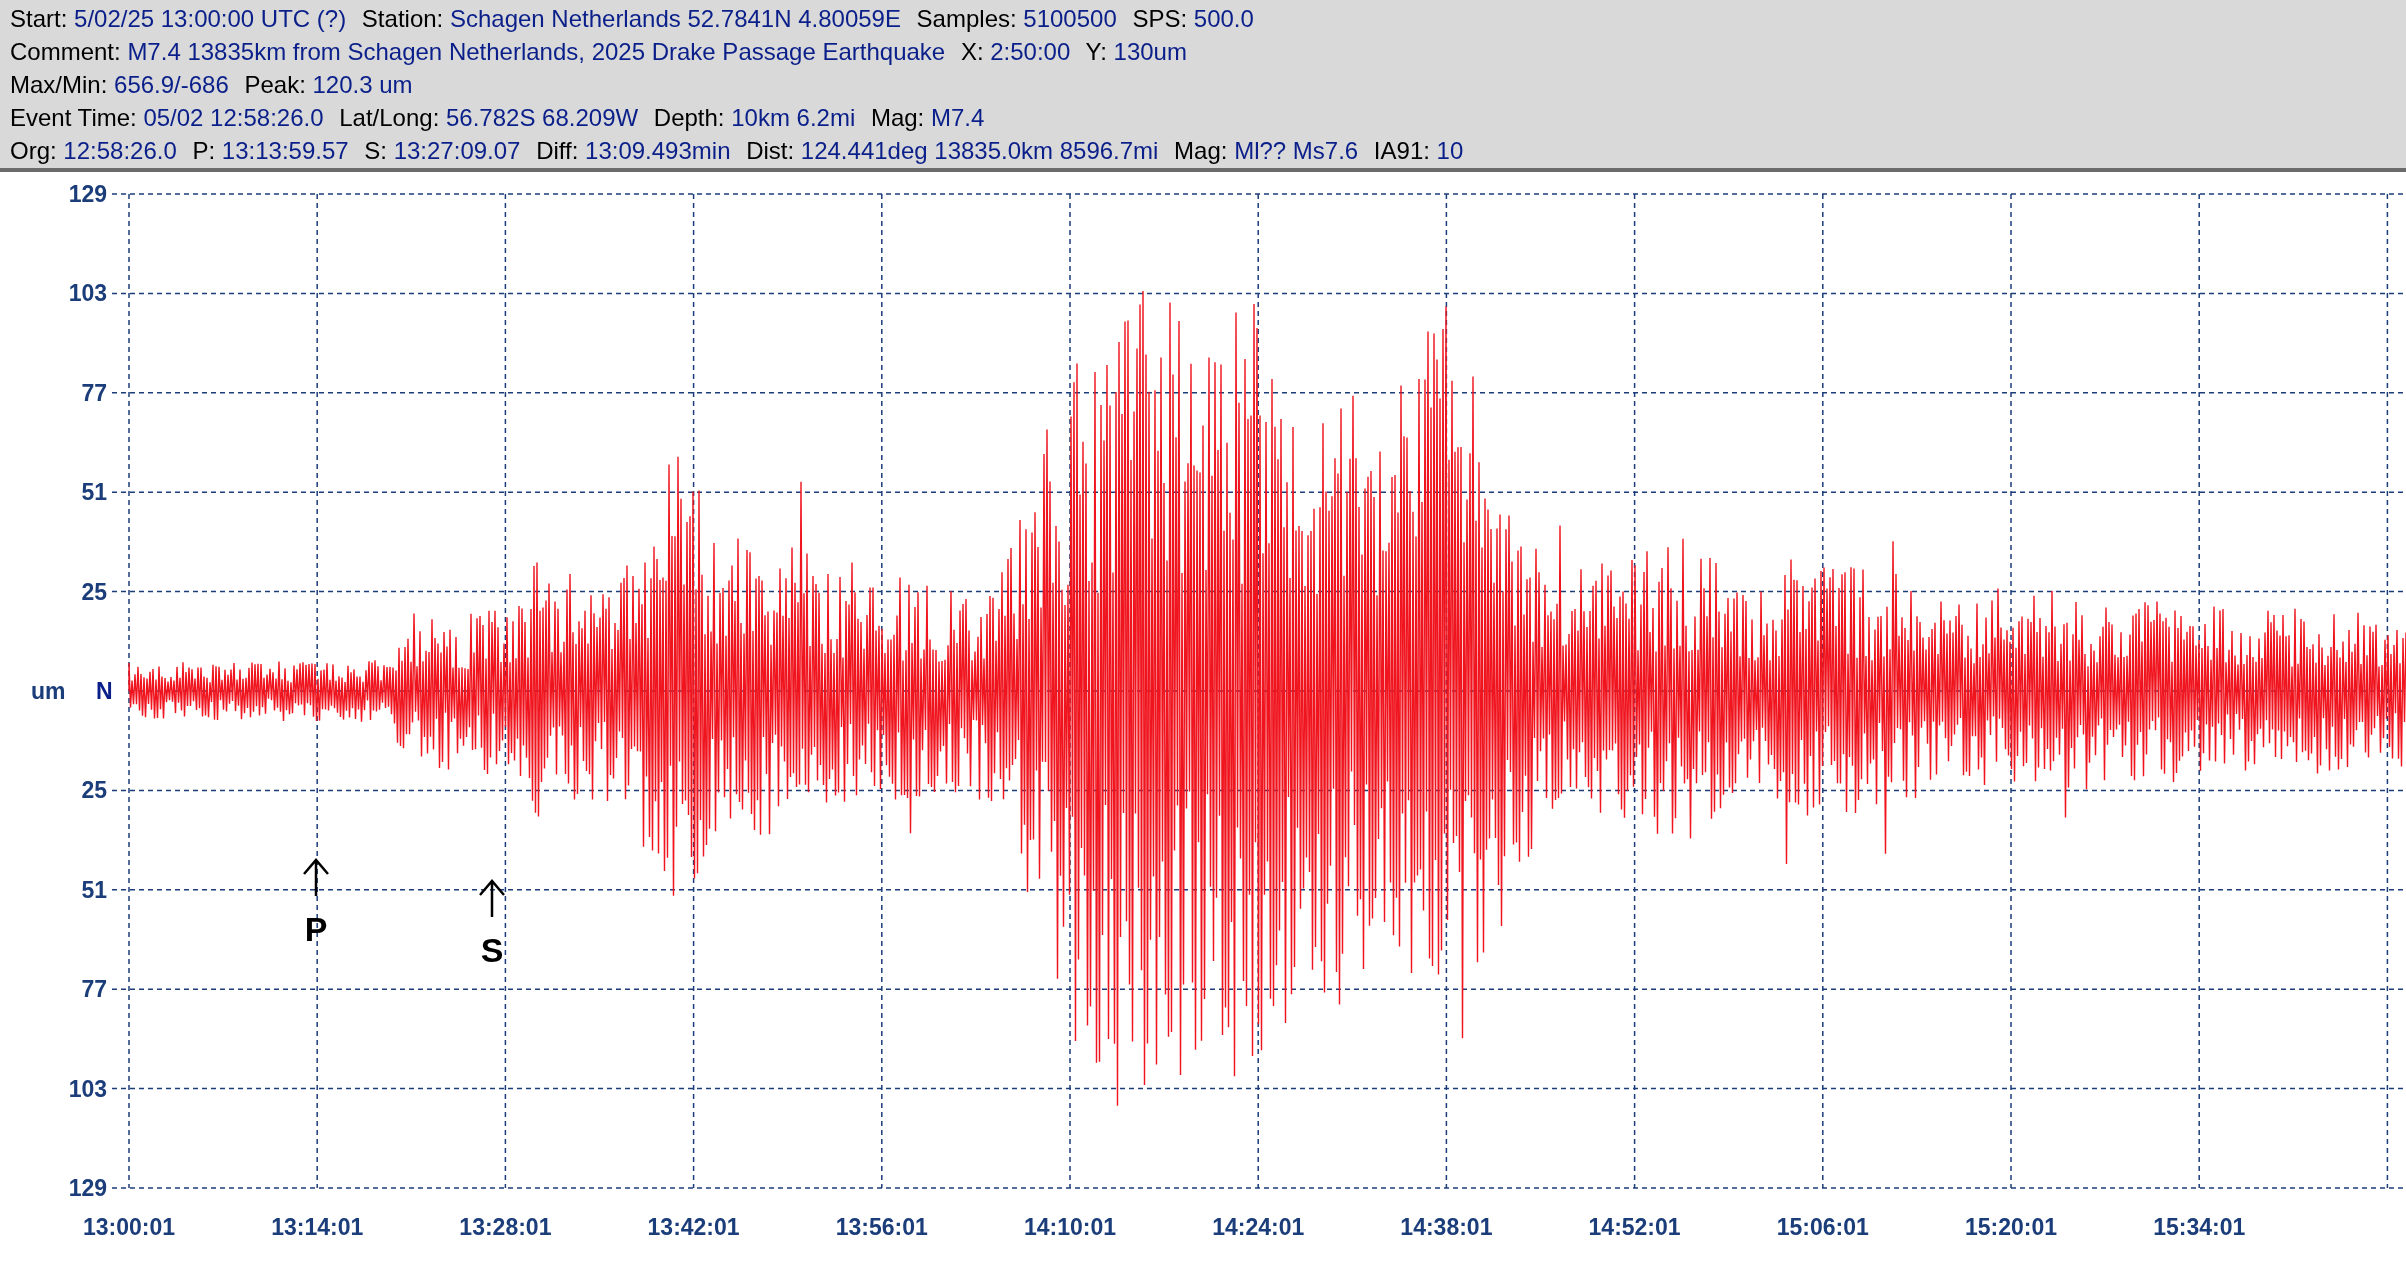 This screenshot has height=1262, width=2406. I want to click on field-value: 05/02 12:58:26.0, so click(233, 117).